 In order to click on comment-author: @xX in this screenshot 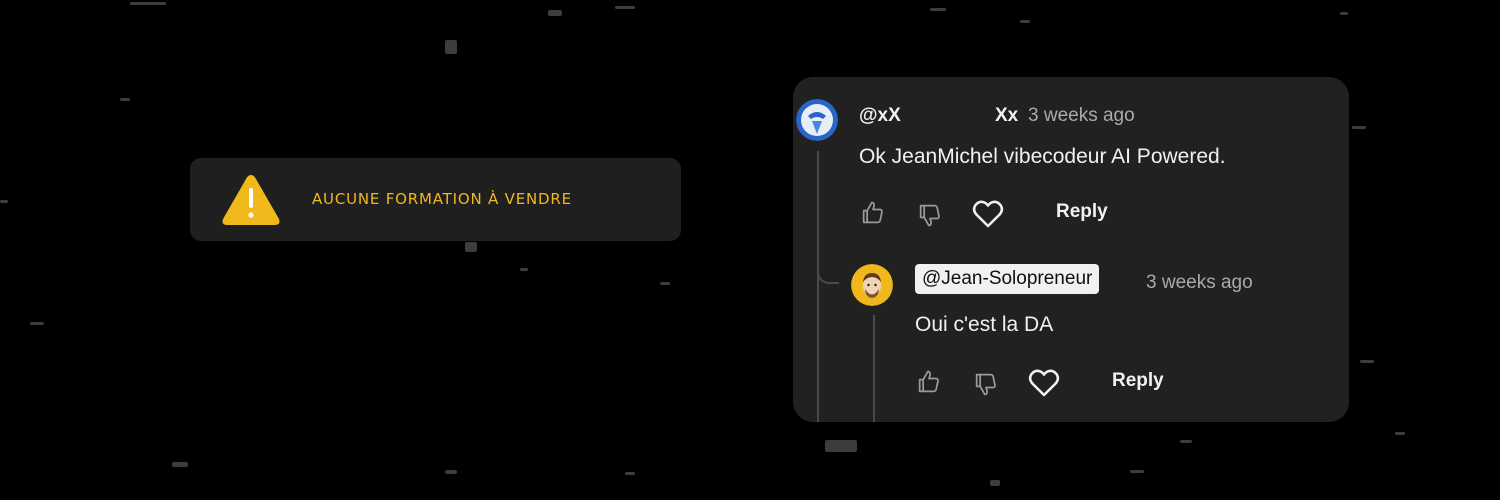, I will do `click(880, 116)`.